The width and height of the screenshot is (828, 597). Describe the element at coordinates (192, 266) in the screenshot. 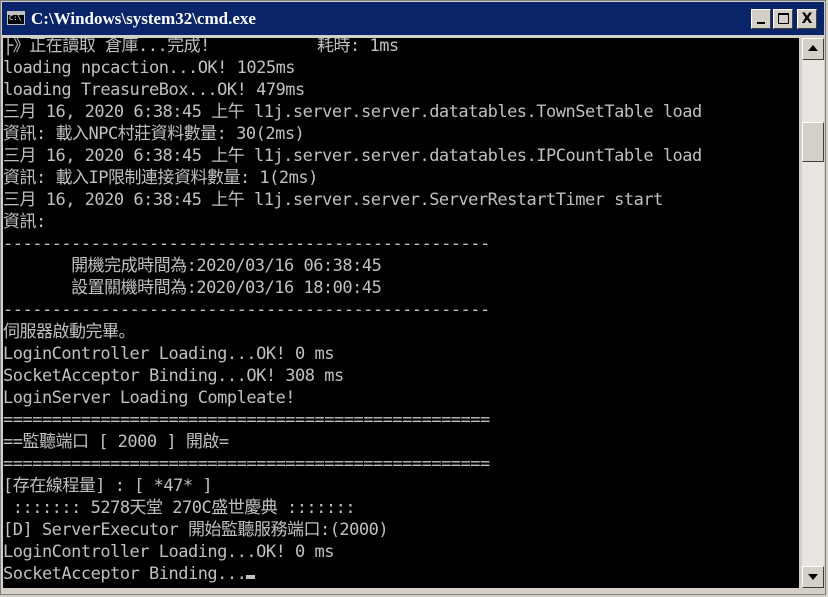

I see `console-line: 開機完成時間為:2020/03/16 06:38:45` at that location.